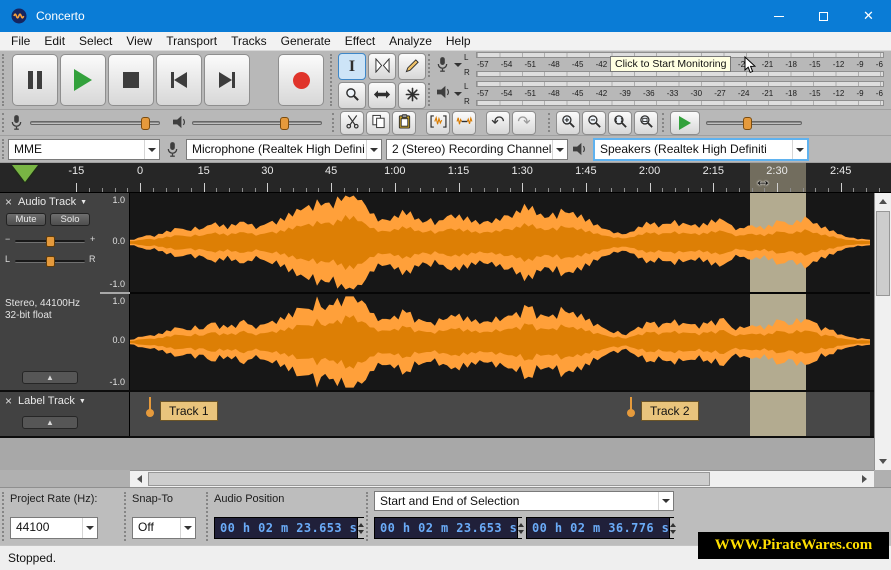 This screenshot has height=570, width=891. What do you see at coordinates (701, 149) in the screenshot?
I see `playback-device-select: Speakers (Realtek High Definiti` at bounding box center [701, 149].